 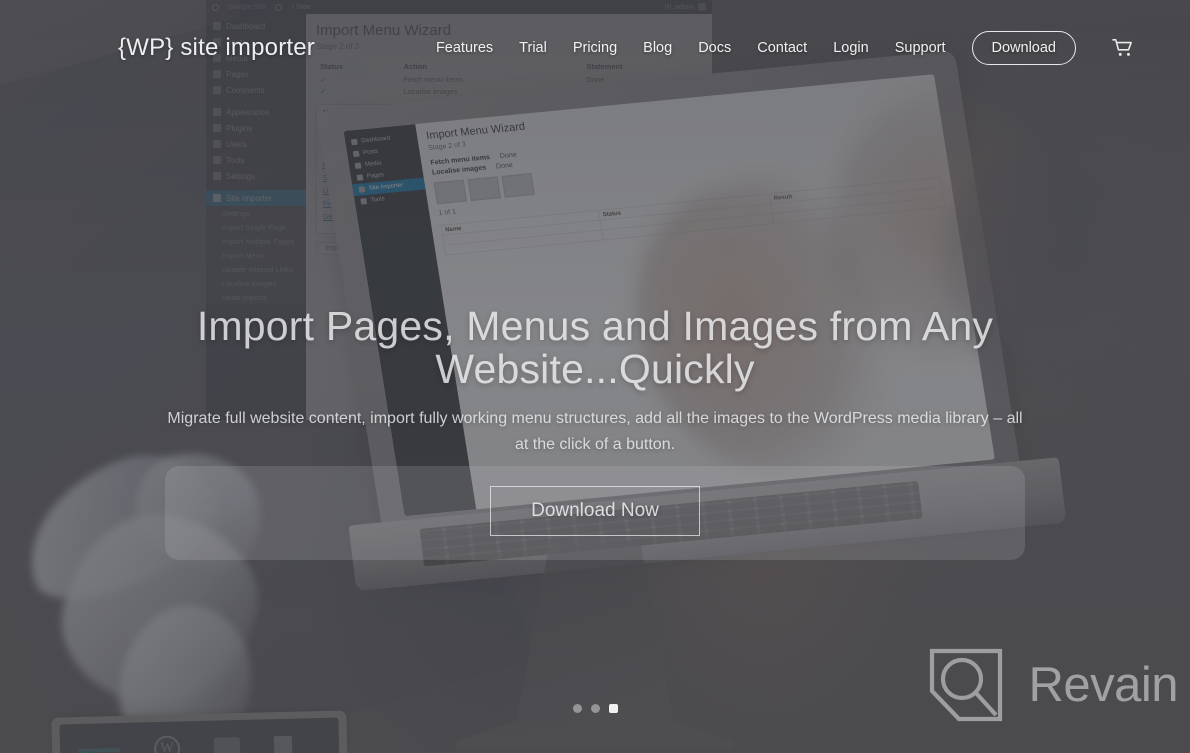 I want to click on nav-link-features: Features, so click(x=464, y=48).